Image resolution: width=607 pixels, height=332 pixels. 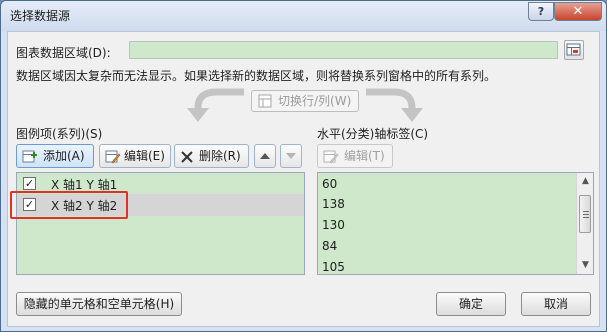 What do you see at coordinates (69, 205) in the screenshot?
I see `highlight-annotation` at bounding box center [69, 205].